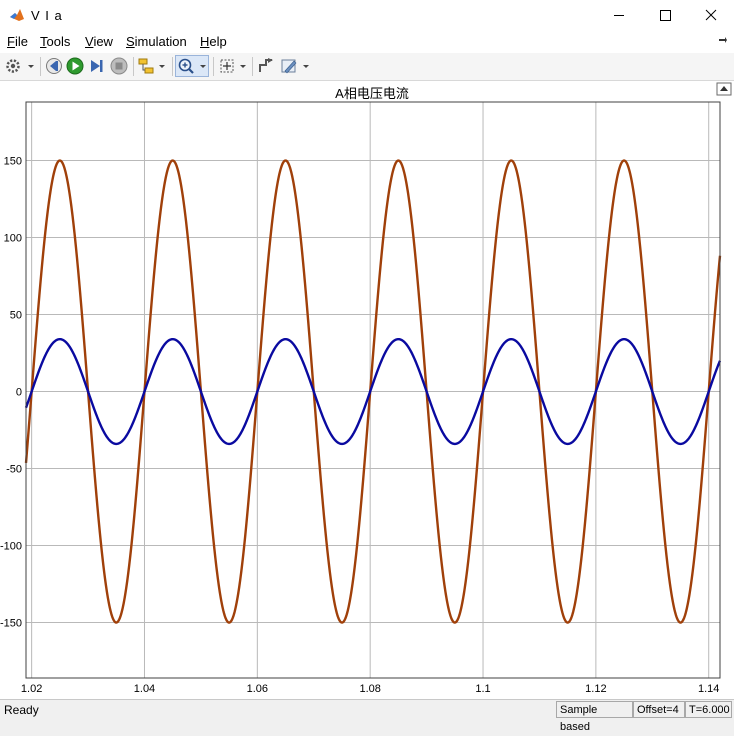  What do you see at coordinates (21, 41) in the screenshot?
I see `menu-file-label: ile` at bounding box center [21, 41].